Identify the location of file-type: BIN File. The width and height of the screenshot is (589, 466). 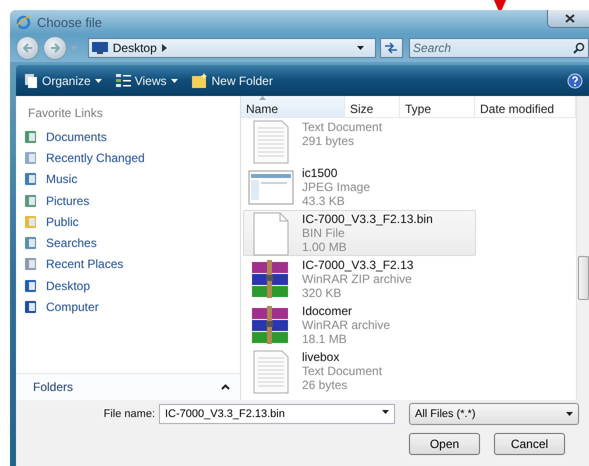
(324, 233).